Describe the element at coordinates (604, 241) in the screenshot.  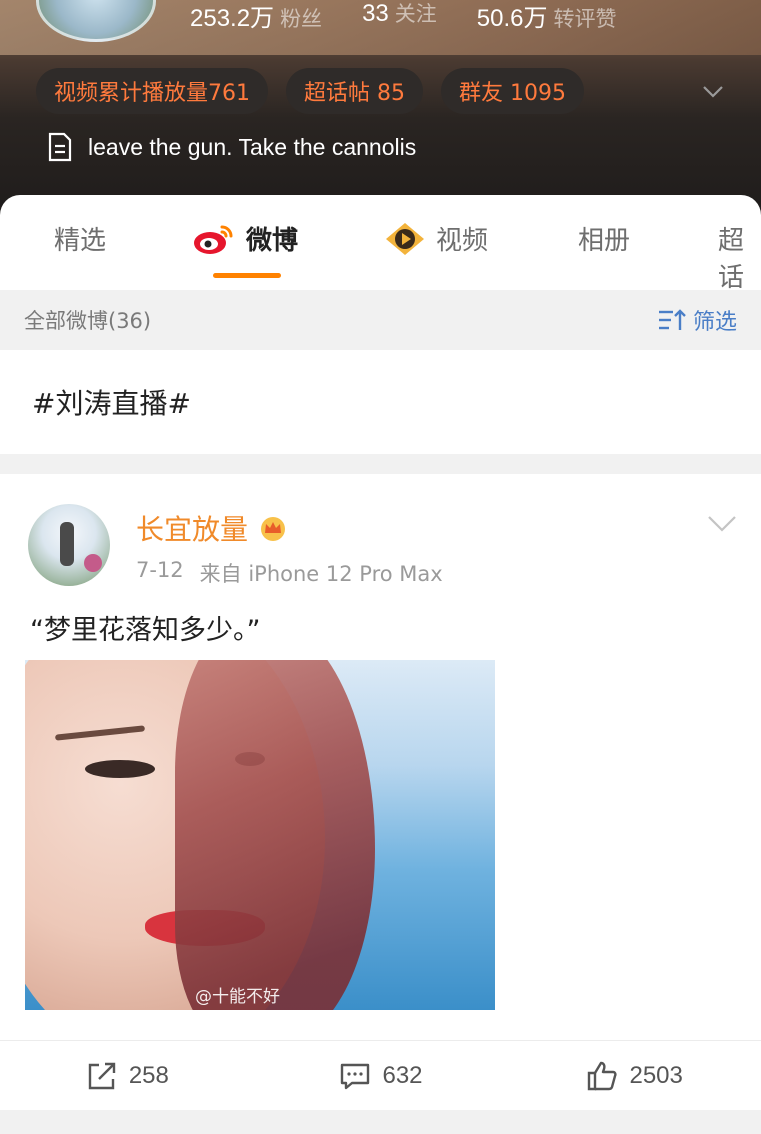
I see `tab-label: 相册` at that location.